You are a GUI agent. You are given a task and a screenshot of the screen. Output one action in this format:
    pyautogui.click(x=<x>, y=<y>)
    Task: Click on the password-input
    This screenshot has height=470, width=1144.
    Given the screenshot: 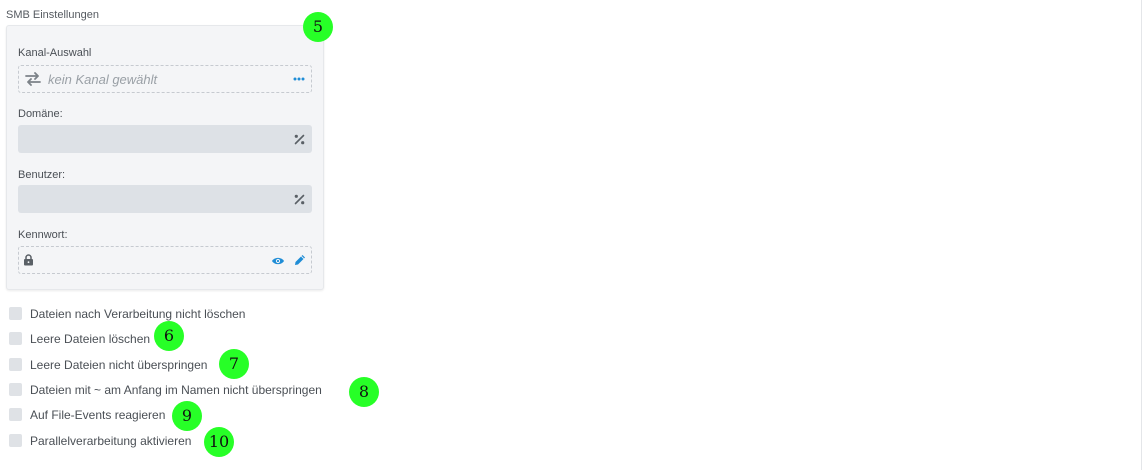 What is the action you would take?
    pyautogui.click(x=165, y=260)
    